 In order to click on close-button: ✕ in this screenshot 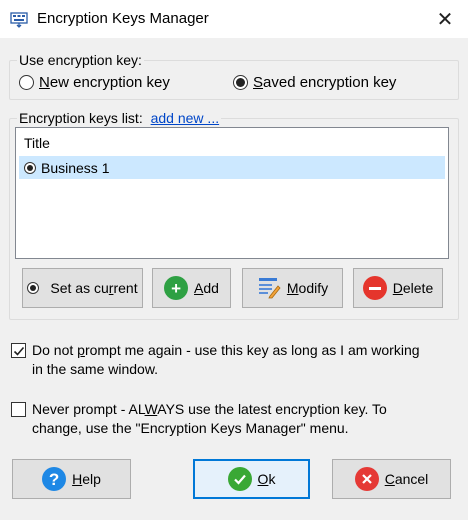, I will do `click(445, 19)`.